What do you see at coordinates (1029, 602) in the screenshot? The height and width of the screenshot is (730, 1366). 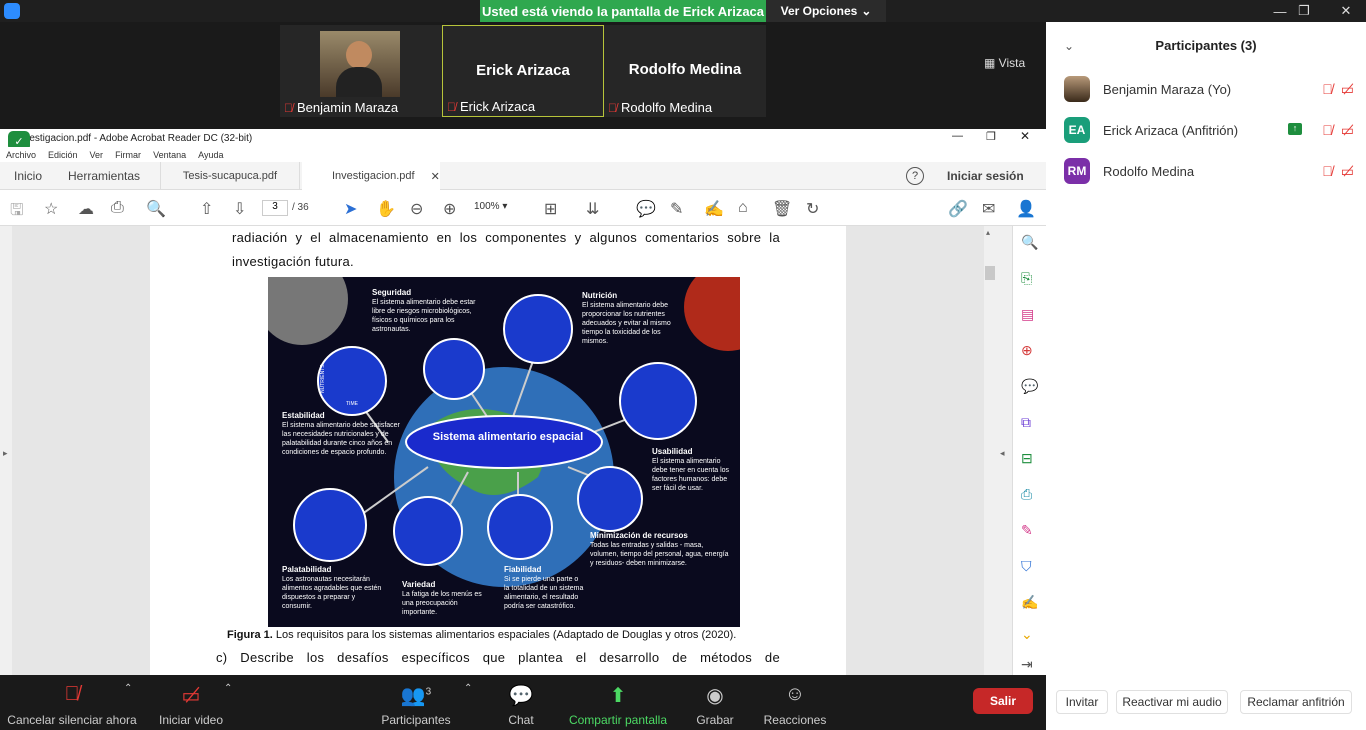 I see `send-signature-icon: ✍` at bounding box center [1029, 602].